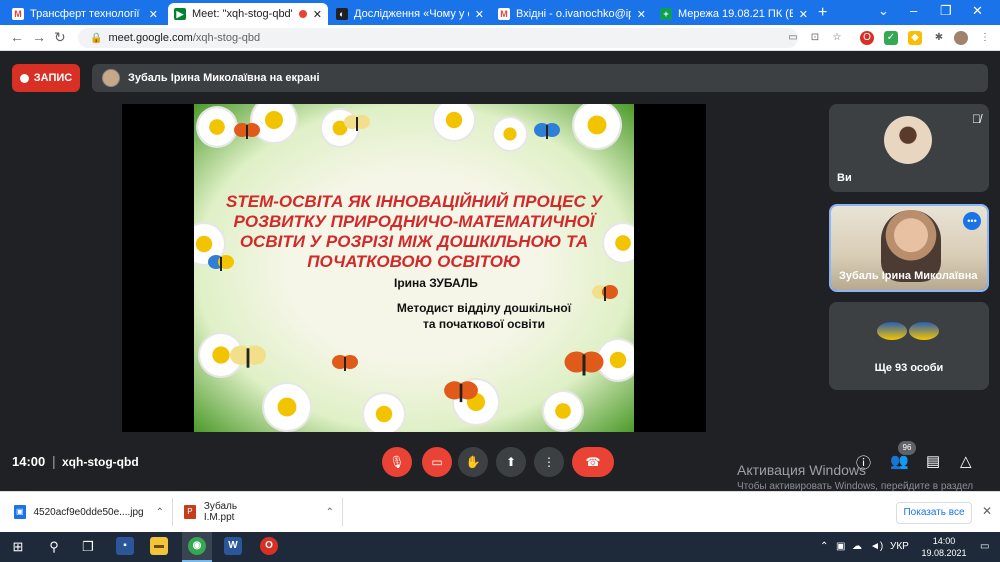 This screenshot has height=562, width=1000. Describe the element at coordinates (934, 513) in the screenshot. I see `show-all-button: Показать все` at that location.